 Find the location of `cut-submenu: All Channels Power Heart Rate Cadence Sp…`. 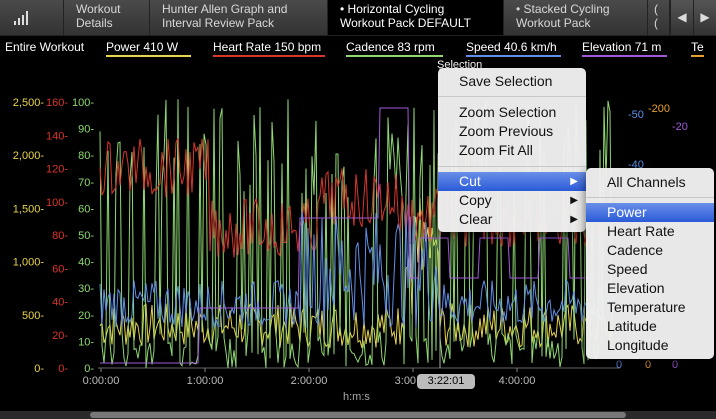

cut-submenu: All Channels Power Heart Rate Cadence Sp… is located at coordinates (650, 263).